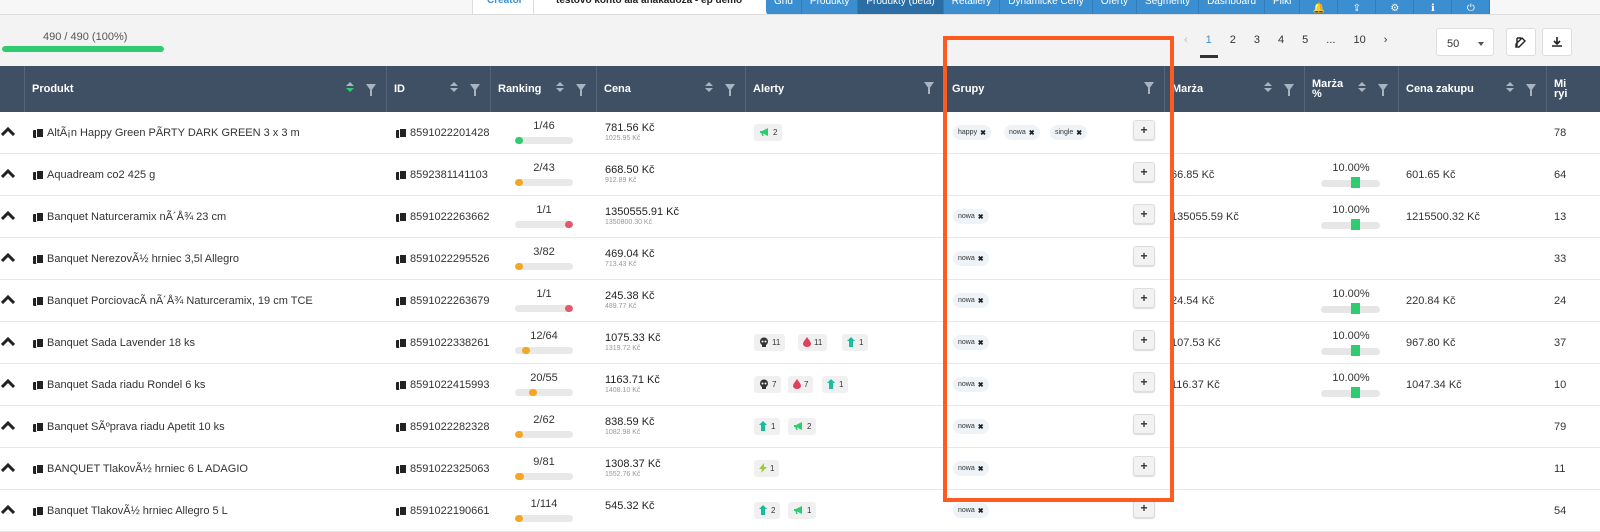 This screenshot has height=532, width=1600. I want to click on group-tag: happy ✖, so click(972, 132).